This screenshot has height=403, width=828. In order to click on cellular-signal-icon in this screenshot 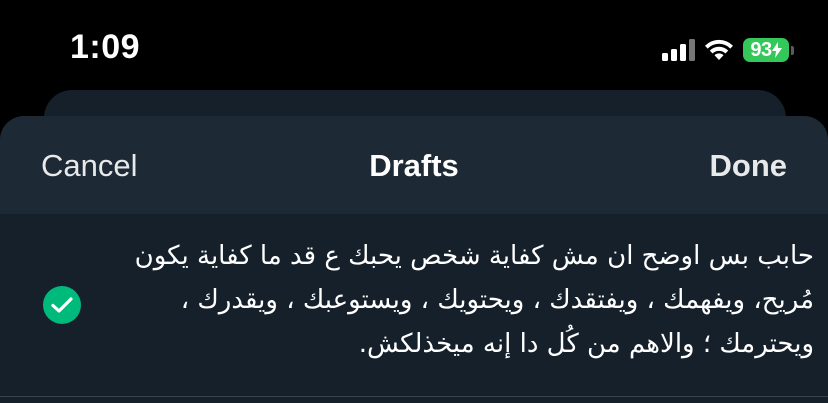, I will do `click(678, 50)`.